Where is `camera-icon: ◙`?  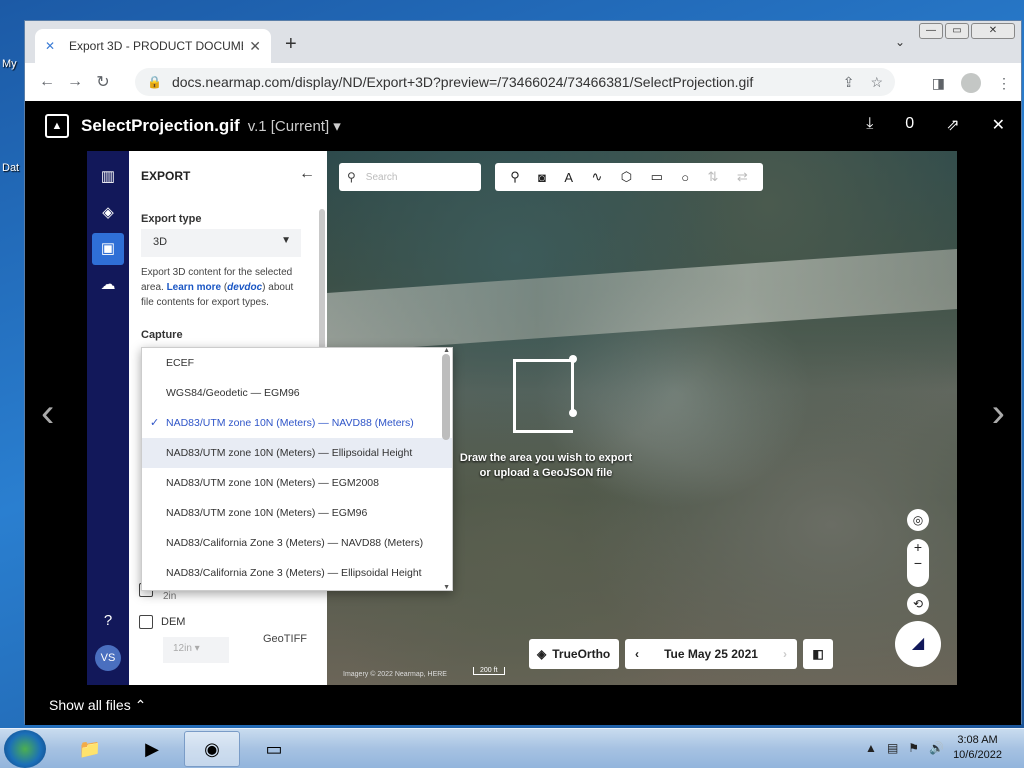 camera-icon: ◙ is located at coordinates (542, 177).